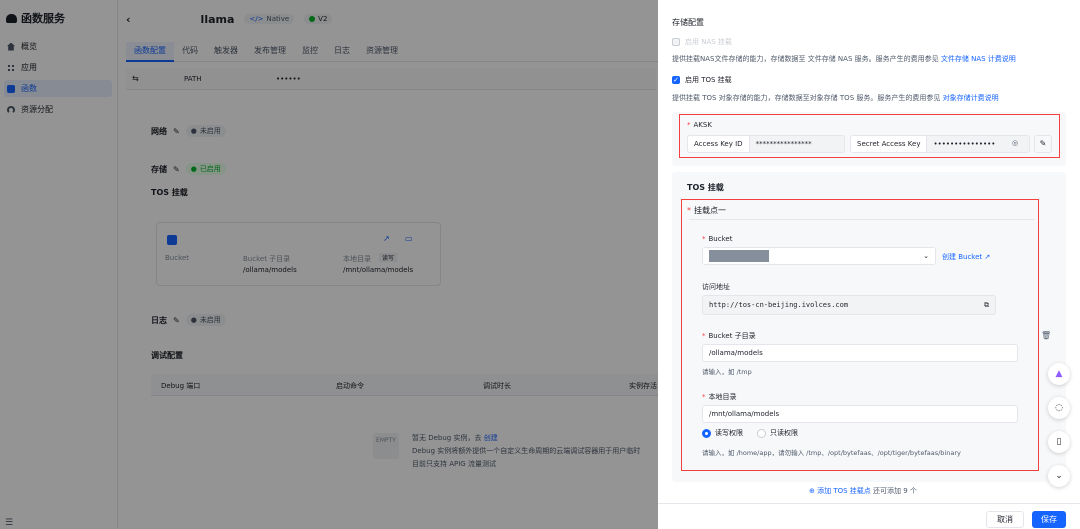 The height and width of the screenshot is (529, 1080). I want to click on trash-icon: 🗑, so click(1046, 335).